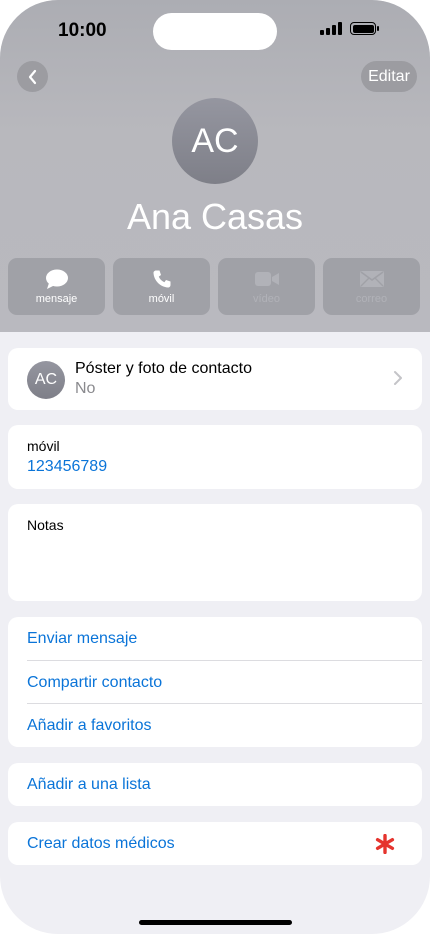 This screenshot has height=934, width=430. Describe the element at coordinates (331, 28) in the screenshot. I see `signal-icon` at that location.